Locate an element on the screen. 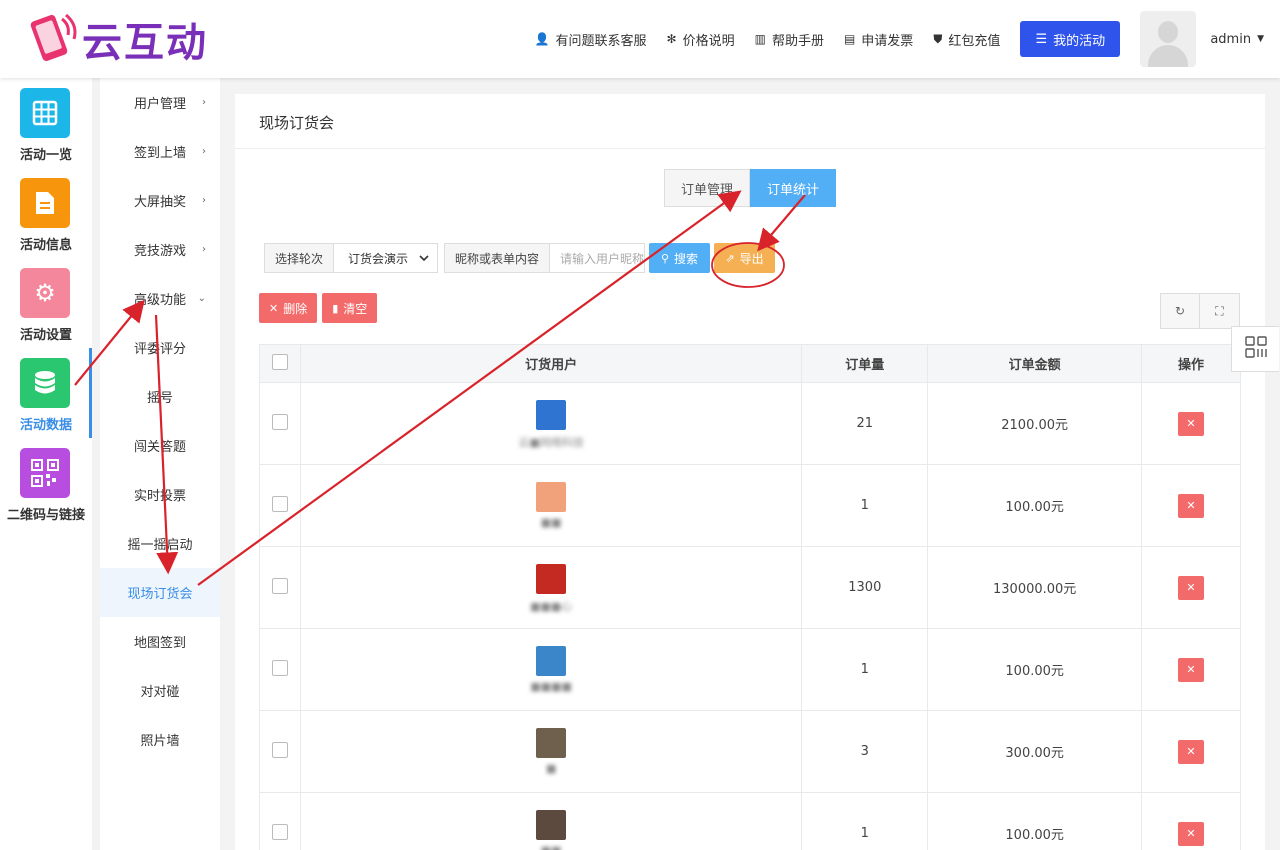 This screenshot has height=850, width=1280. topnav-pricing: ✻ 价格说明 is located at coordinates (701, 39).